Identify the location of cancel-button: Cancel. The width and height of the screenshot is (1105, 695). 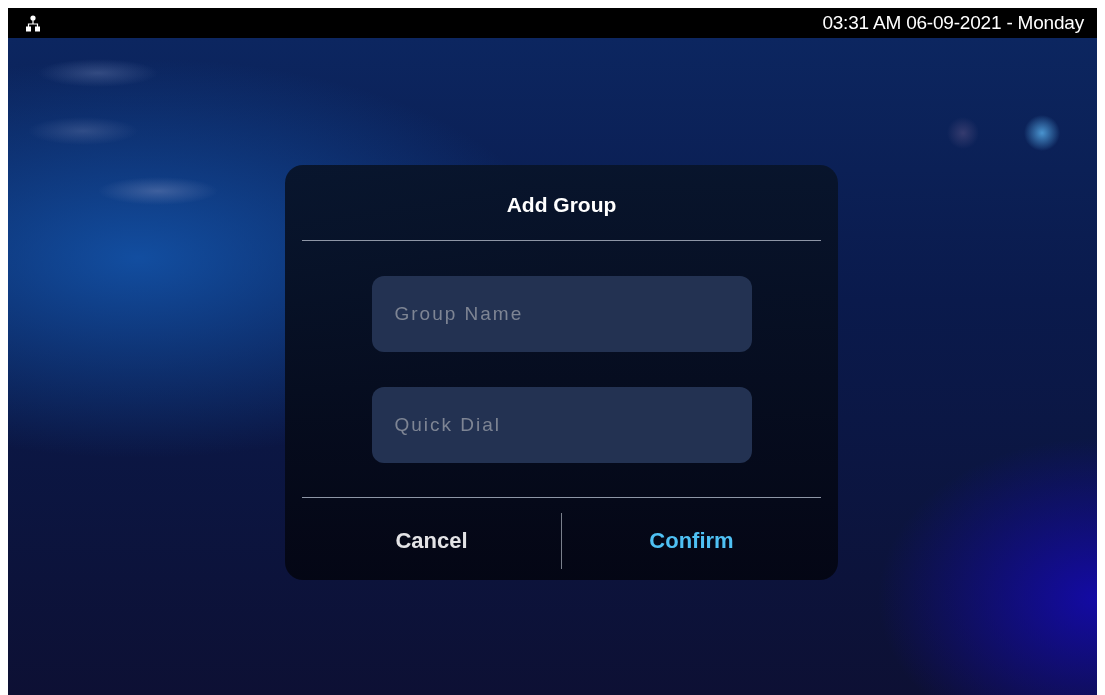
(431, 541).